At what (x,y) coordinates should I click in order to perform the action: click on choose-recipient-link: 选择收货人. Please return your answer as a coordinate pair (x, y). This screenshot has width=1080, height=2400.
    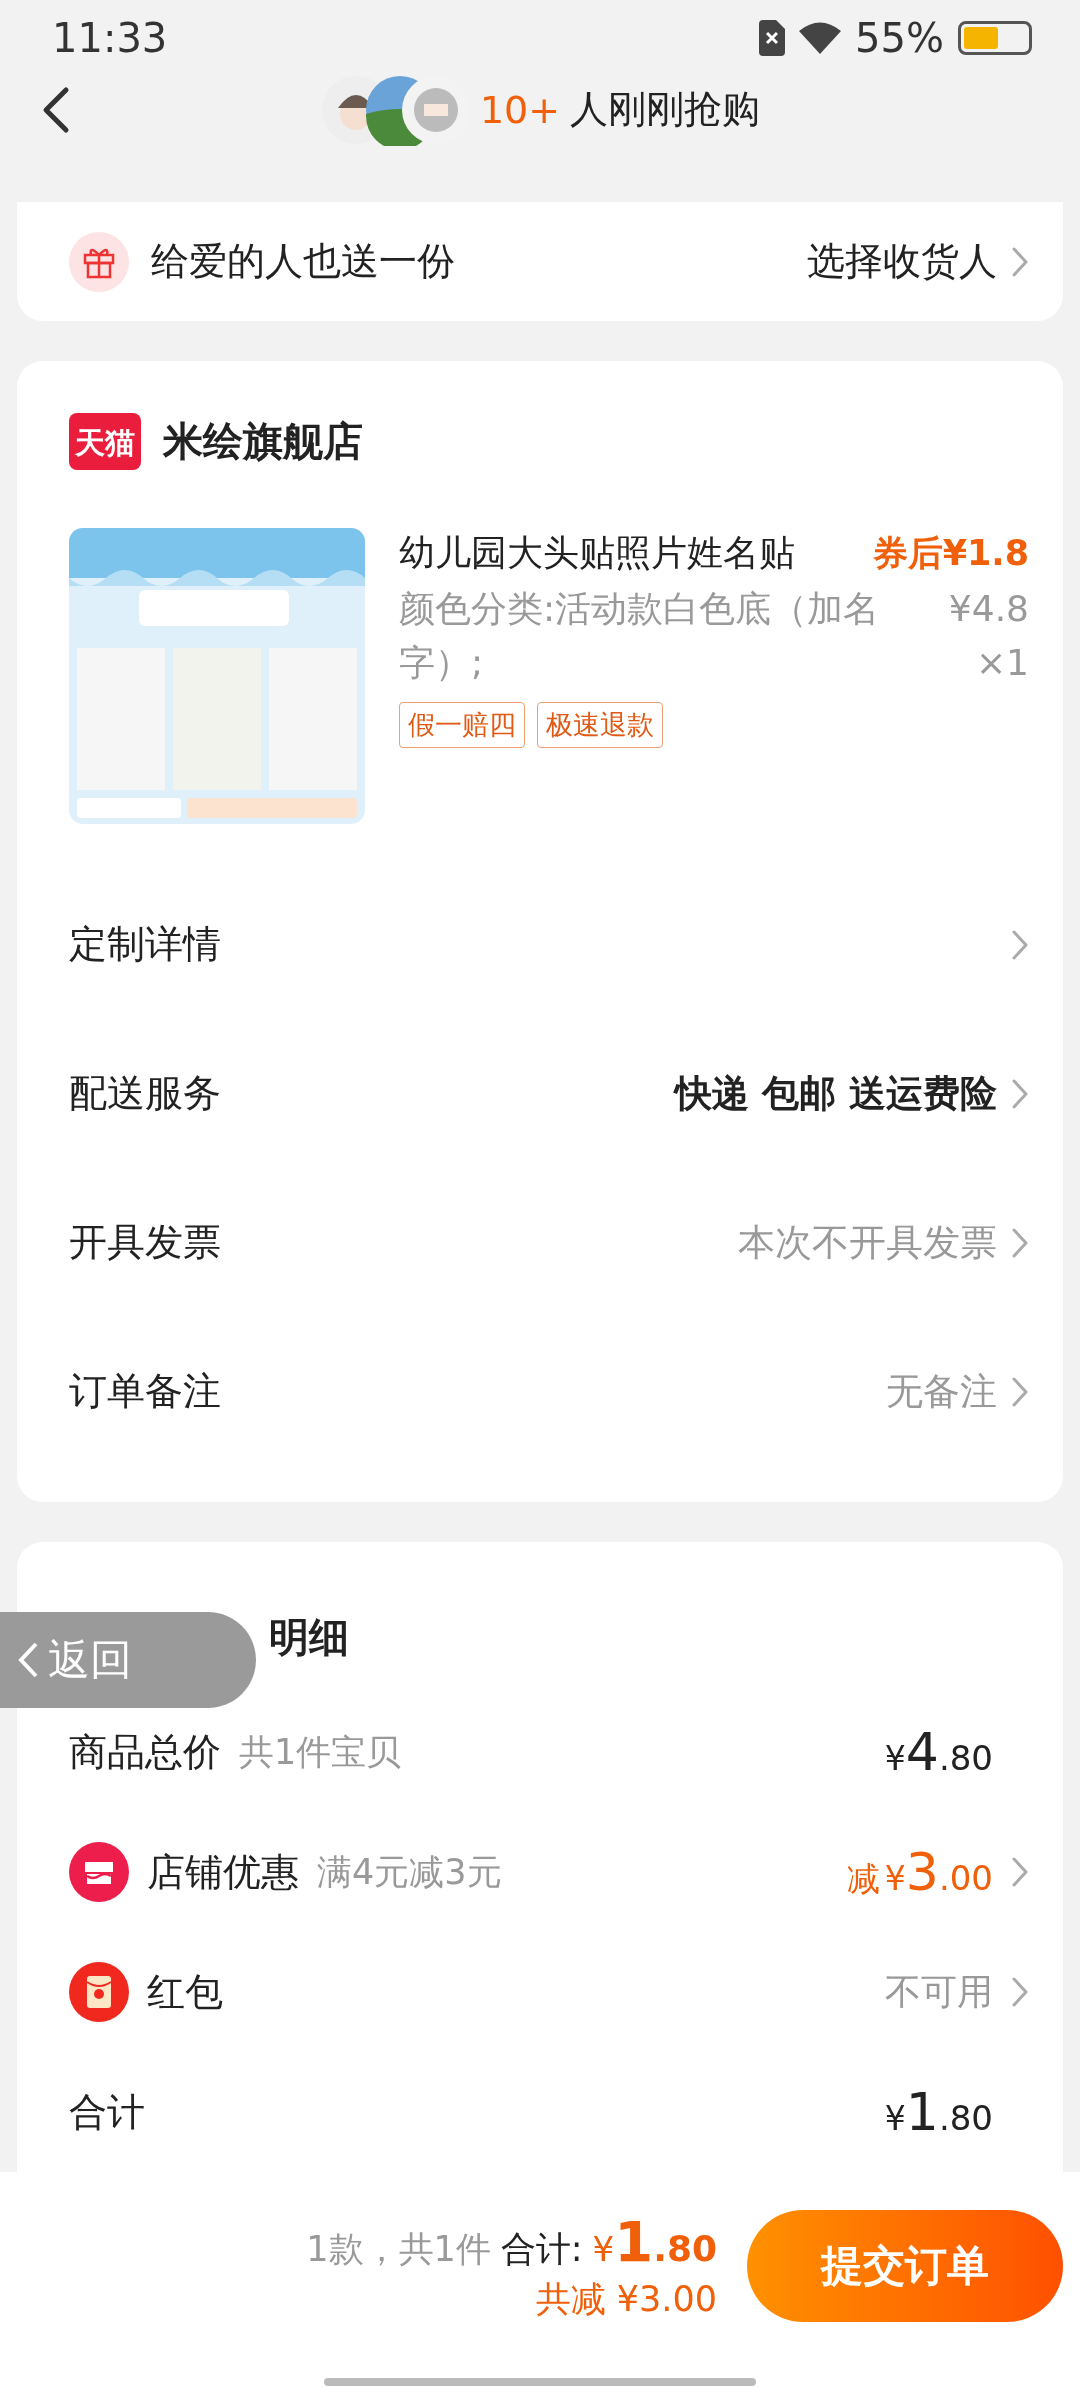
    Looking at the image, I should click on (902, 261).